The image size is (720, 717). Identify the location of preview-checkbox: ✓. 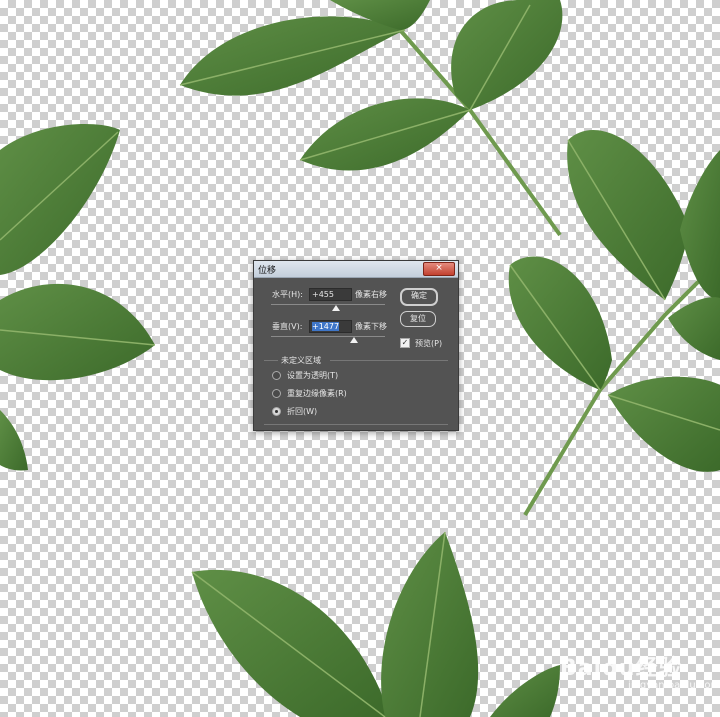
(405, 343).